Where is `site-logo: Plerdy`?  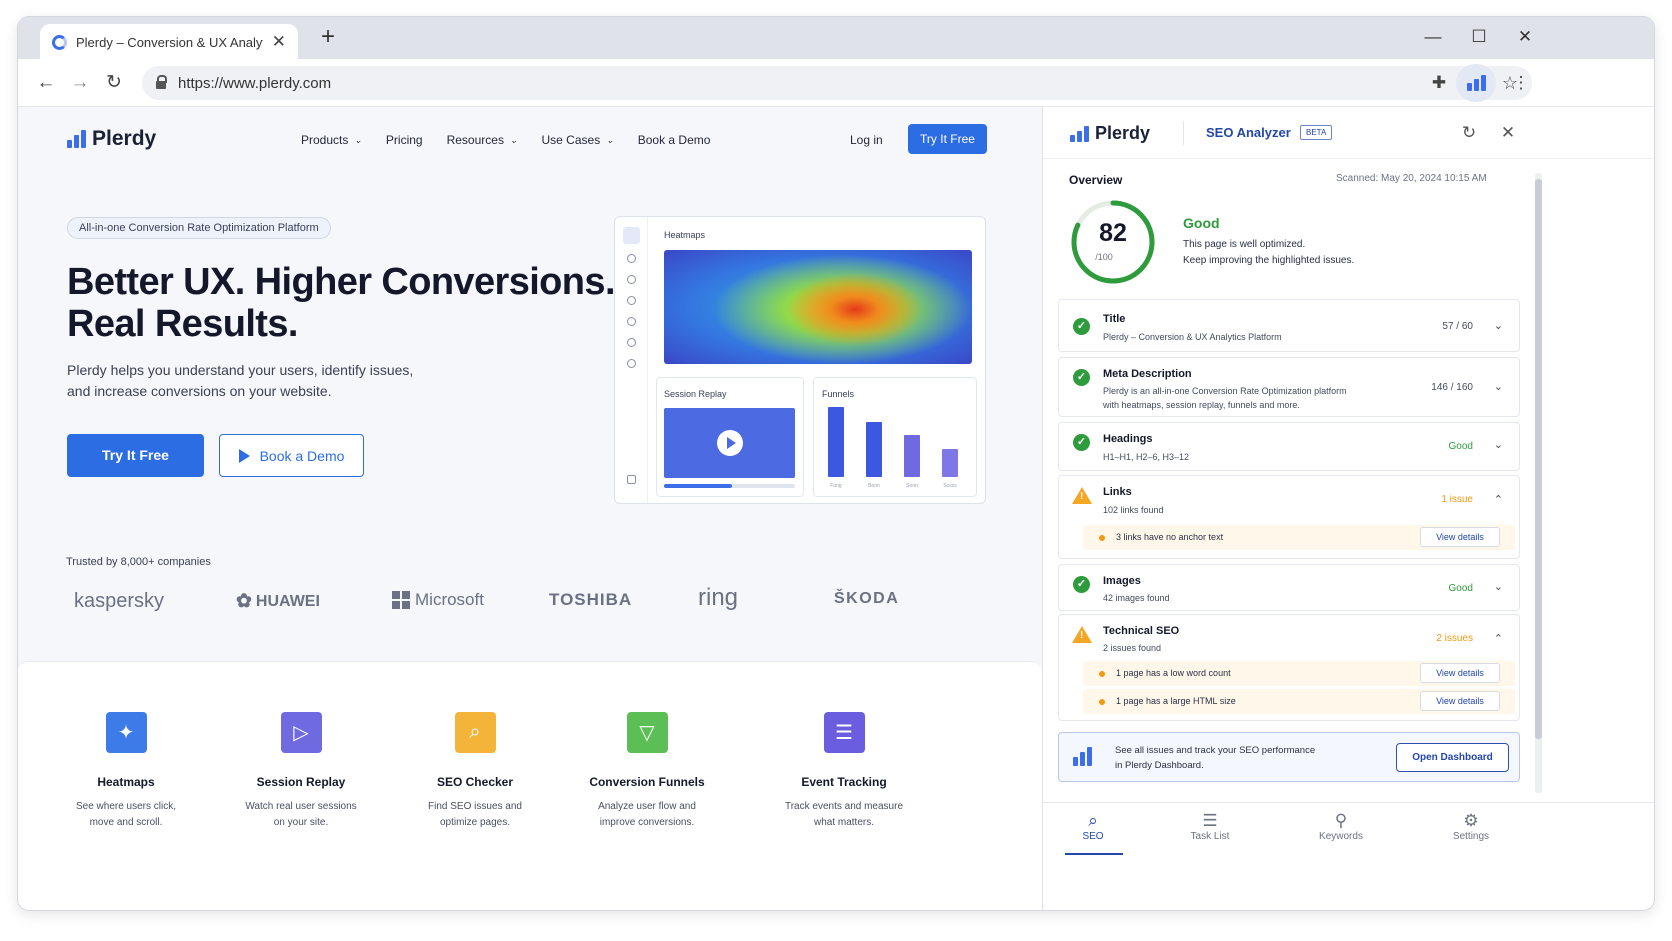 site-logo: Plerdy is located at coordinates (111, 139).